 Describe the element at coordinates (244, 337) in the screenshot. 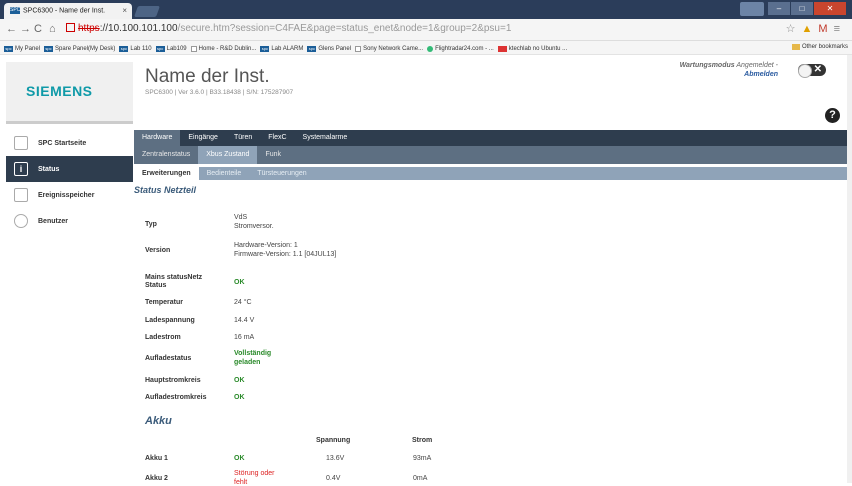

I see `ladestrom-value: 16 mA` at that location.